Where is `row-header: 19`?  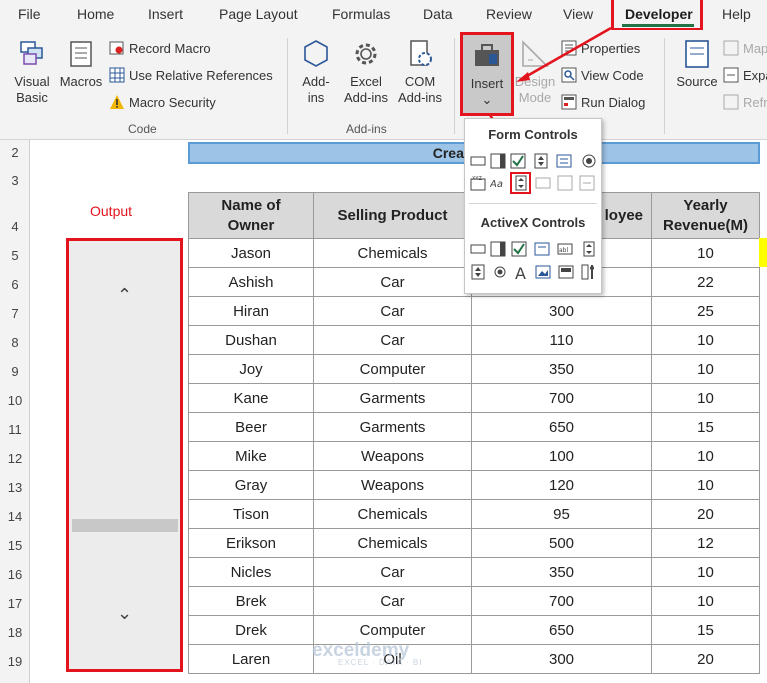
row-header: 19 is located at coordinates (15, 663).